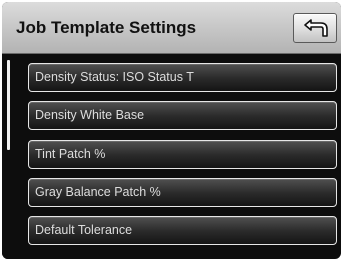 The height and width of the screenshot is (263, 343). Describe the element at coordinates (84, 230) in the screenshot. I see `menu-item-label: Default Tolerance` at that location.